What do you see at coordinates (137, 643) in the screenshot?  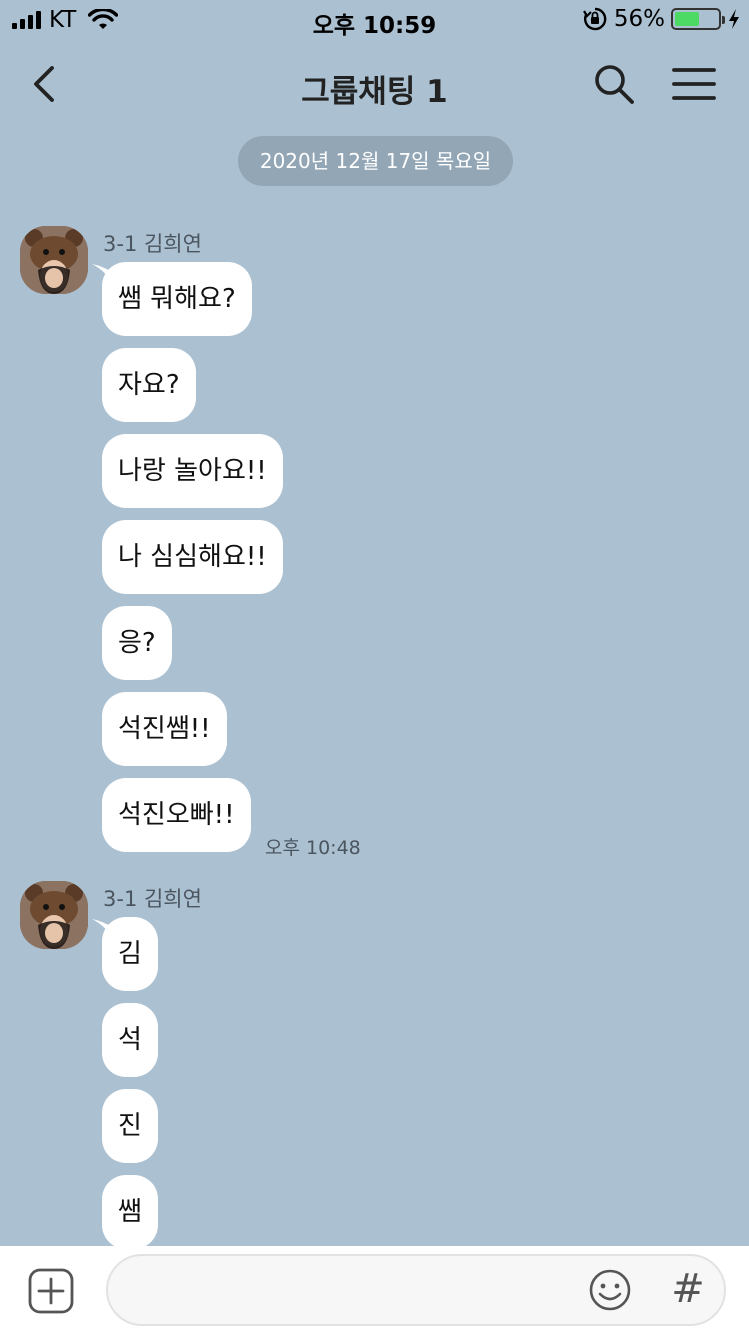 I see `message-bubble: 응?` at bounding box center [137, 643].